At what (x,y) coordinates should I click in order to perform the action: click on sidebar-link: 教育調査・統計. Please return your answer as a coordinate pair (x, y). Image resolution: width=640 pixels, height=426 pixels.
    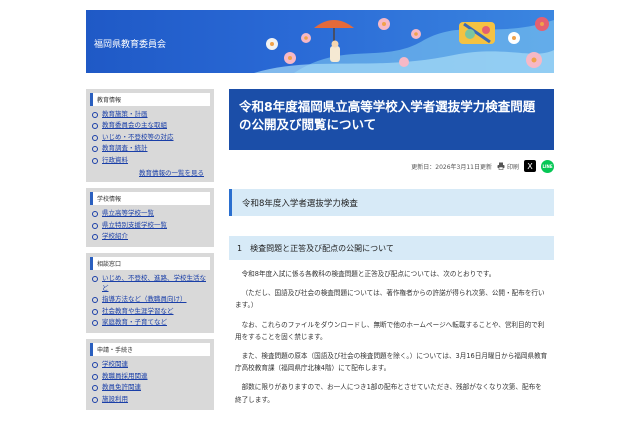
    Looking at the image, I should click on (150, 148).